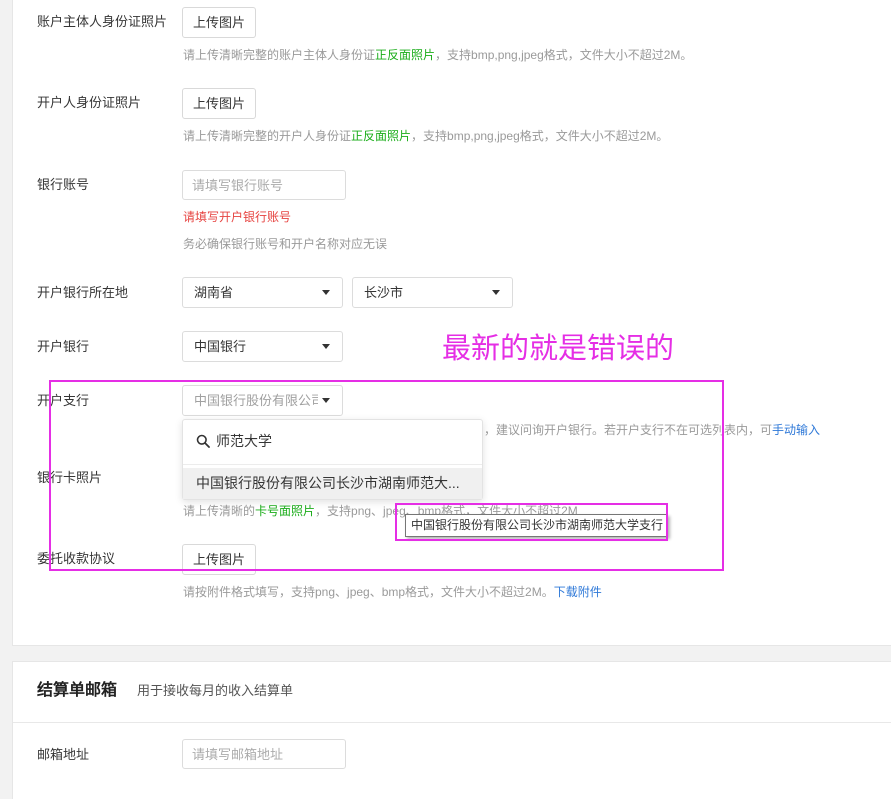  I want to click on section-divider, so click(452, 722).